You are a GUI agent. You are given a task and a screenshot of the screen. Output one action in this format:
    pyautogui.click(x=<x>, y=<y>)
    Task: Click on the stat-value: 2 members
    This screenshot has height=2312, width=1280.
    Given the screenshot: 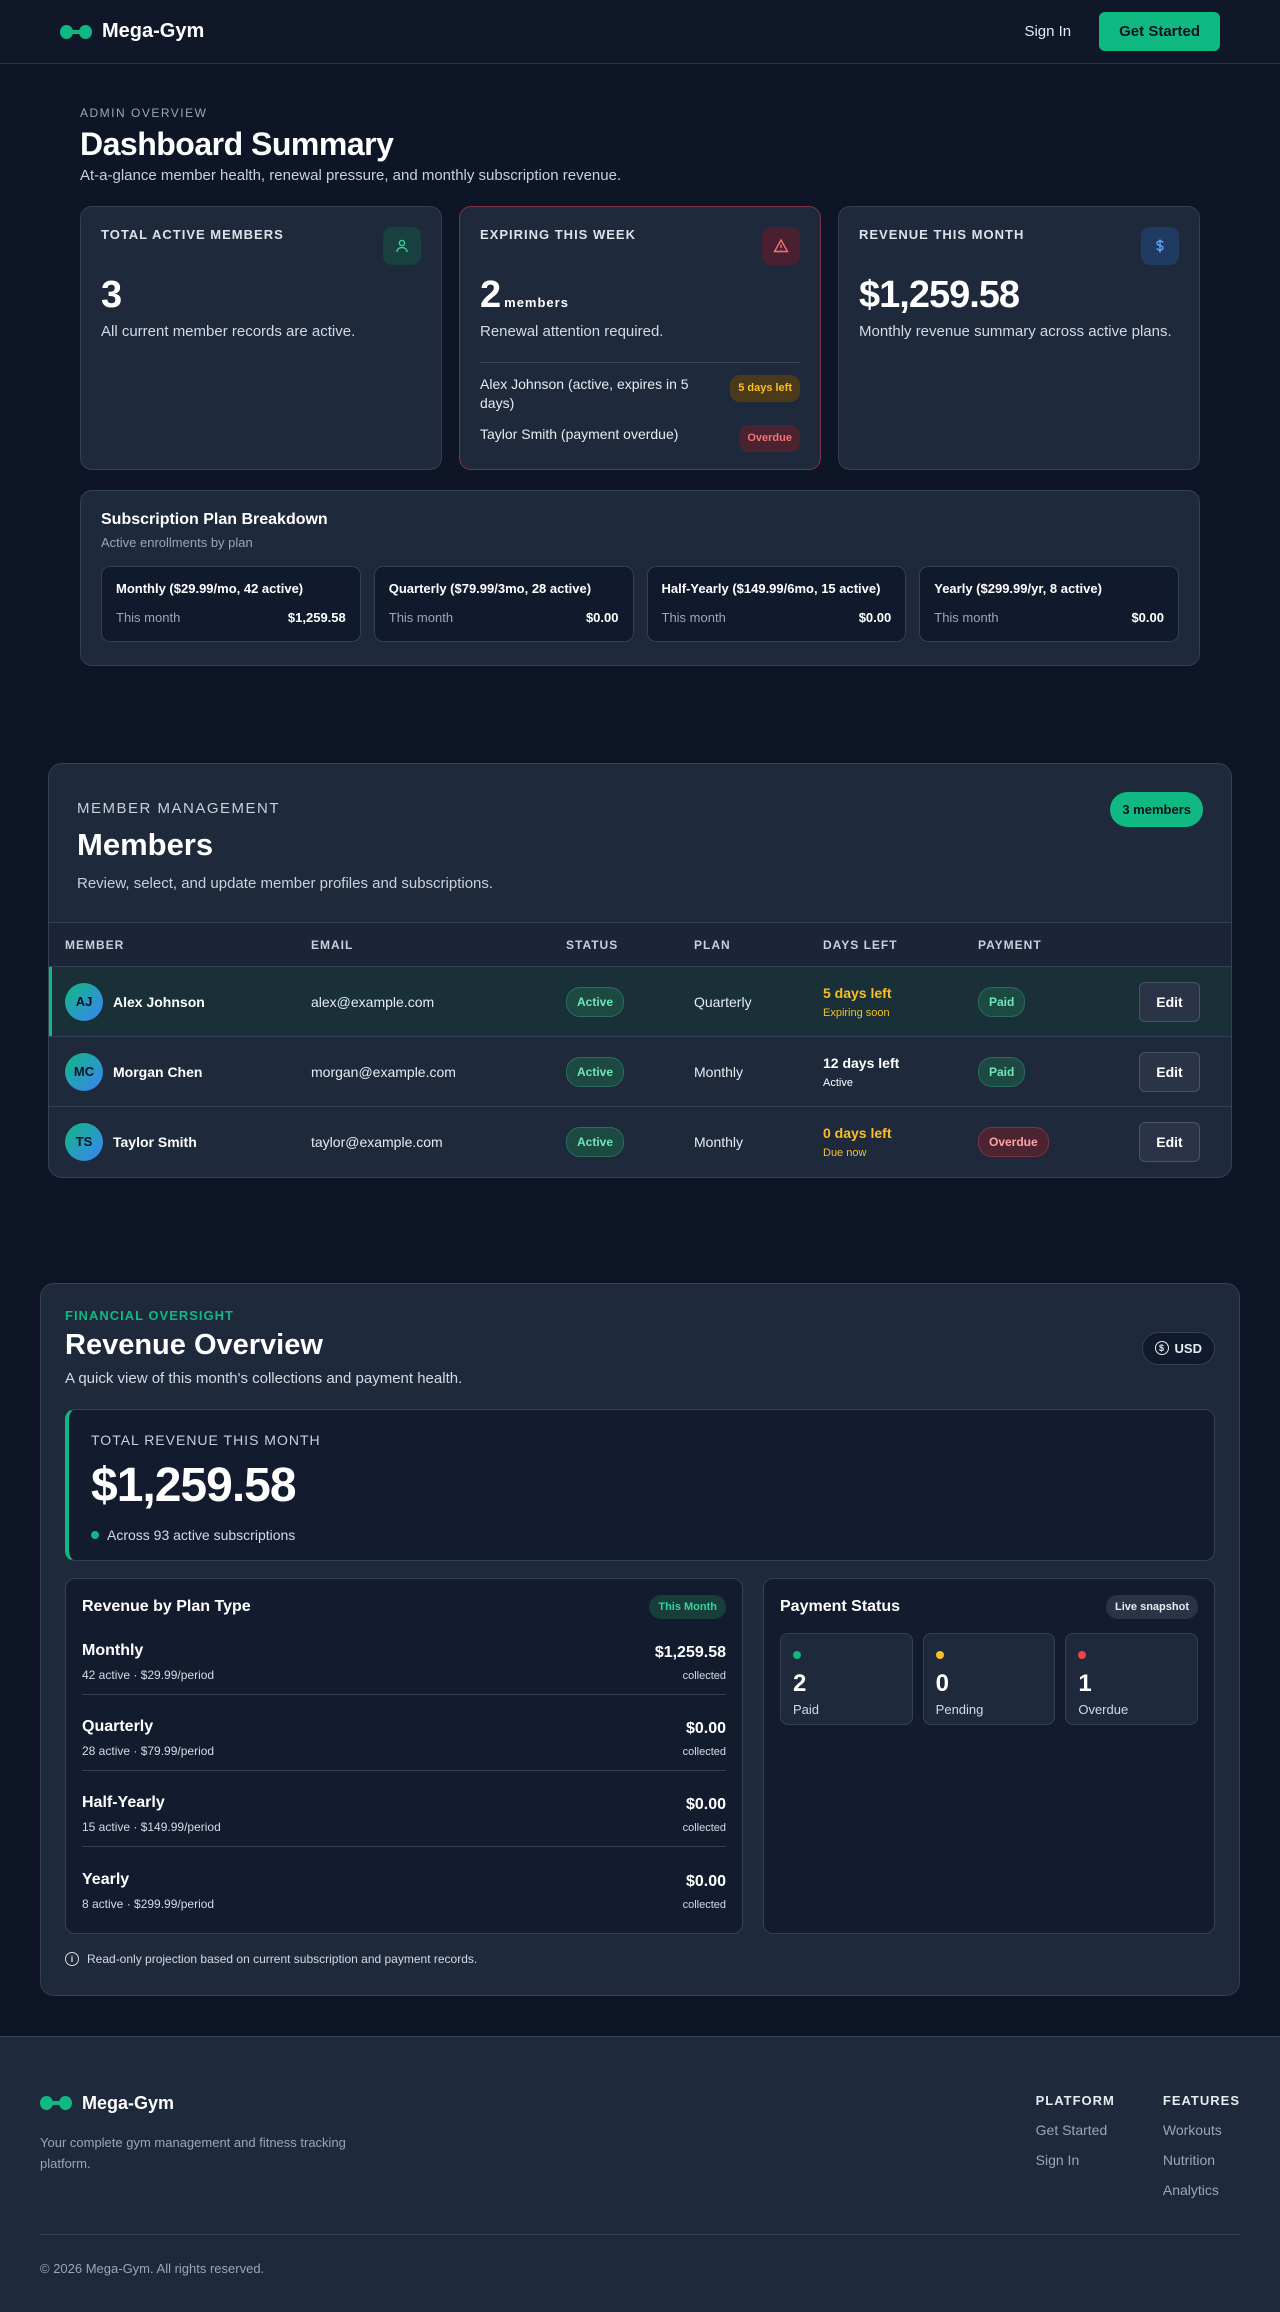 What is the action you would take?
    pyautogui.click(x=524, y=295)
    